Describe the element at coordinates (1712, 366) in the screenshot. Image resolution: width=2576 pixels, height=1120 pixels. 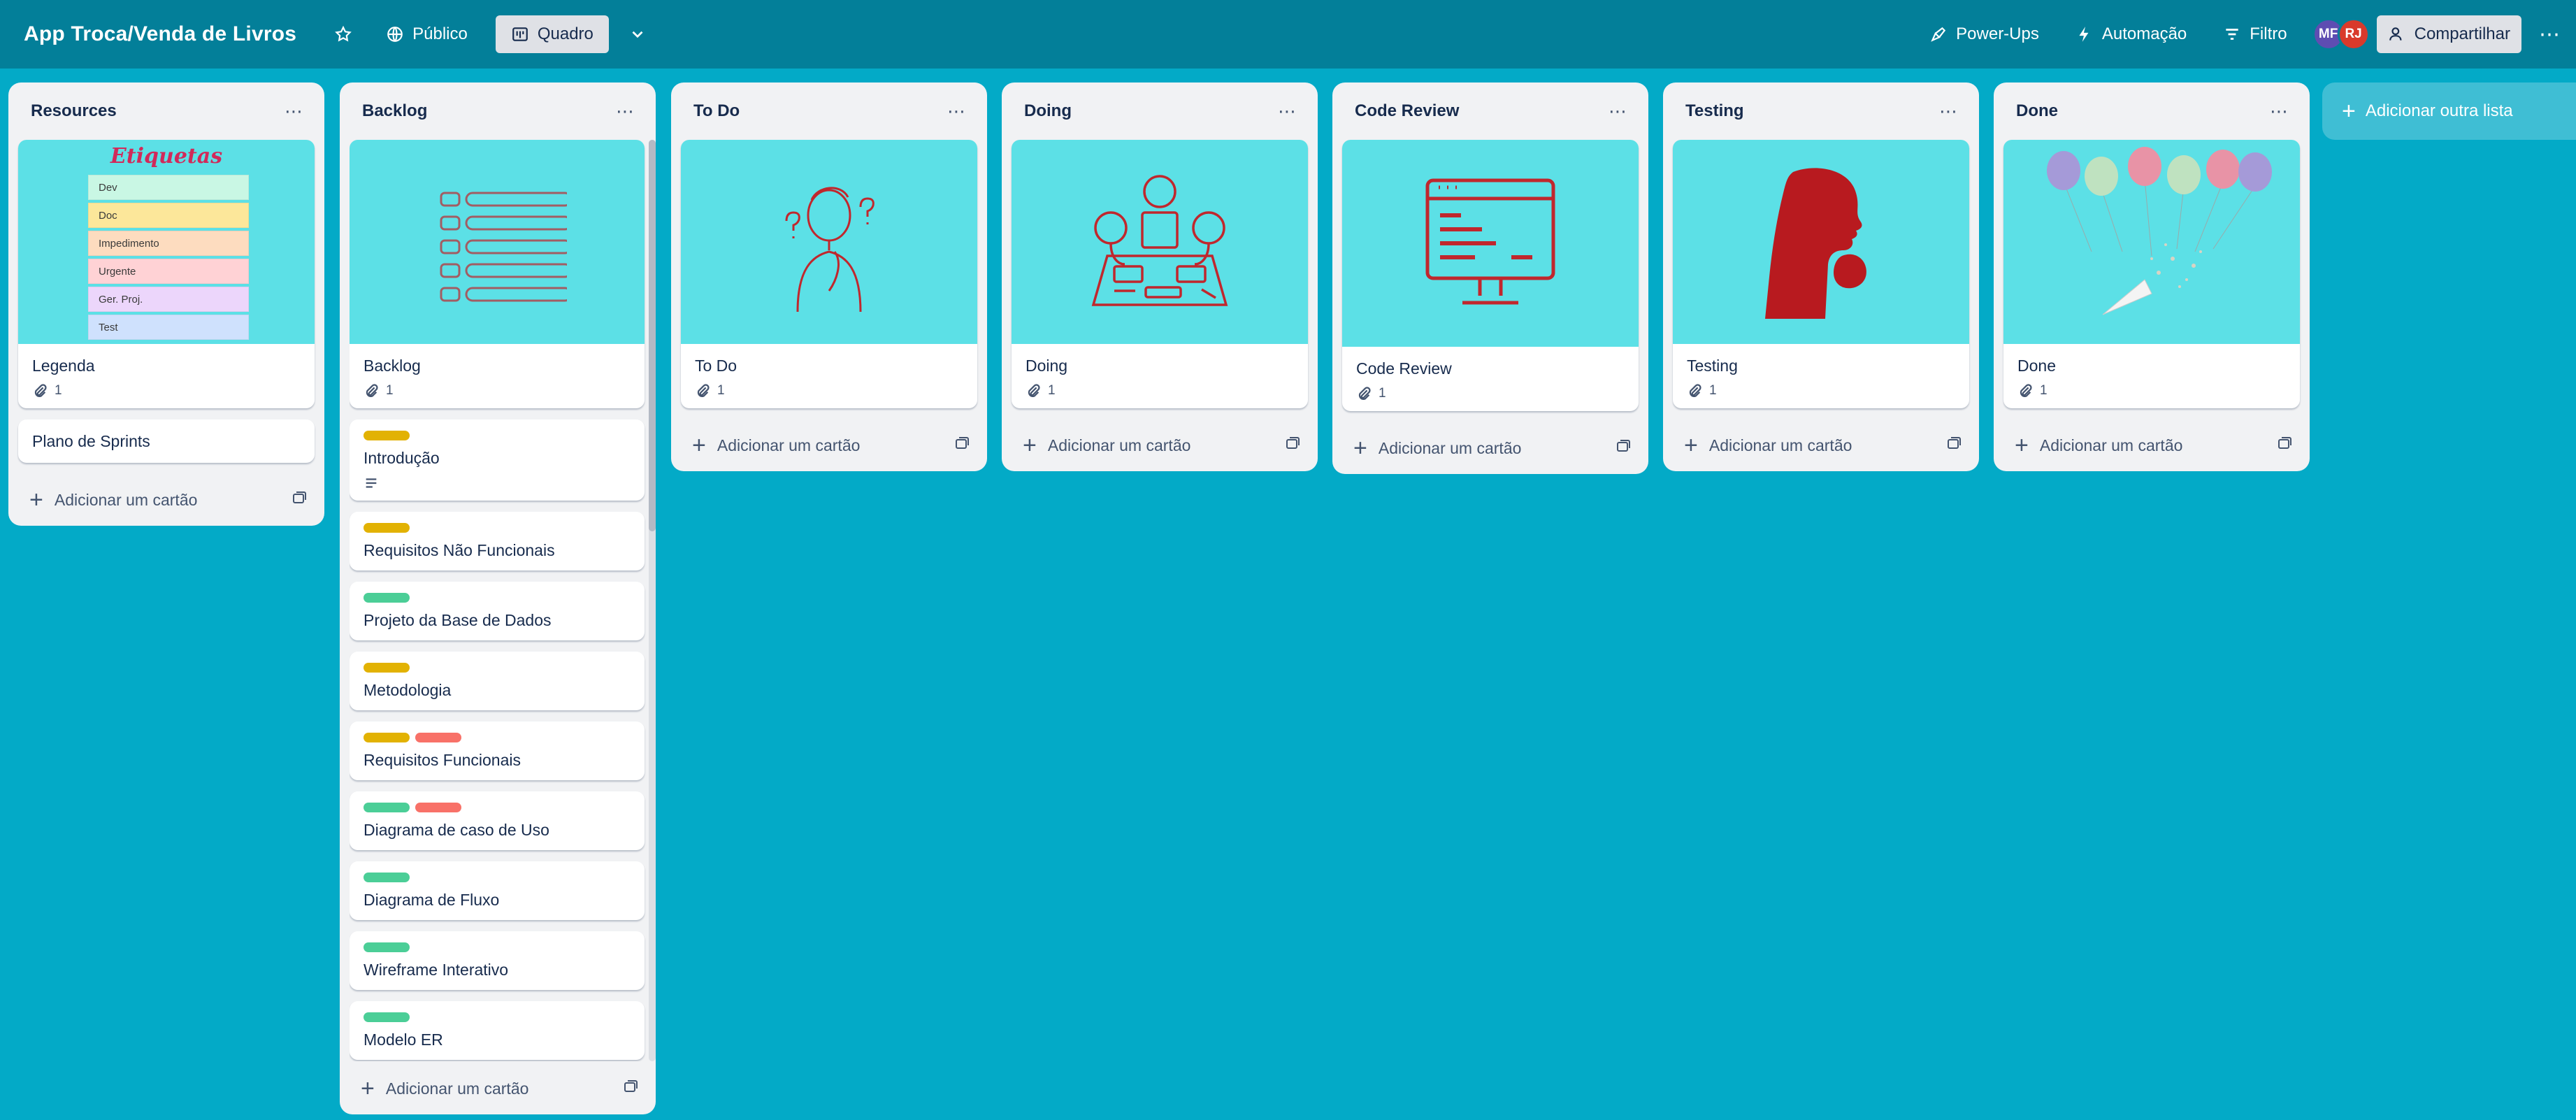
I see `card-title: Testing` at that location.